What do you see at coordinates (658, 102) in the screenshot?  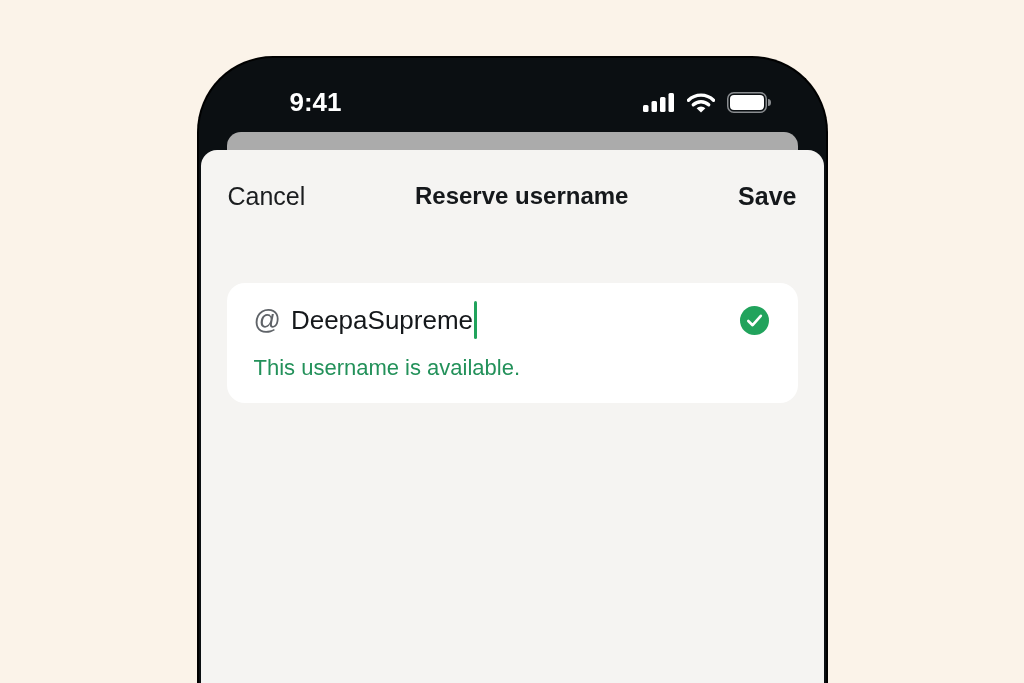 I see `signal-icon` at bounding box center [658, 102].